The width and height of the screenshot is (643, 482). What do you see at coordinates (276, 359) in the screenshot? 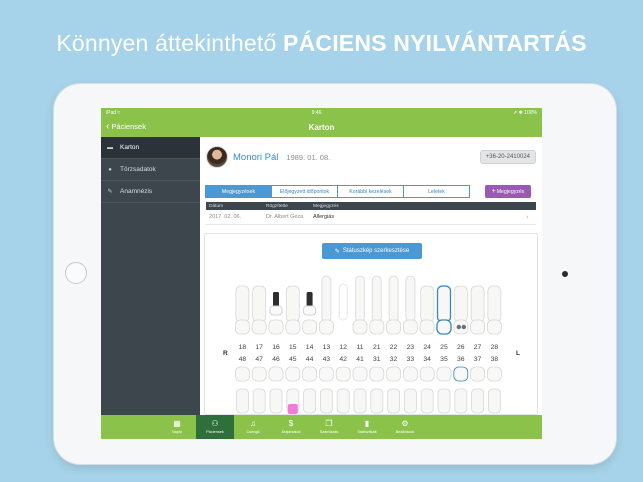
I see `tooth-number: 46` at bounding box center [276, 359].